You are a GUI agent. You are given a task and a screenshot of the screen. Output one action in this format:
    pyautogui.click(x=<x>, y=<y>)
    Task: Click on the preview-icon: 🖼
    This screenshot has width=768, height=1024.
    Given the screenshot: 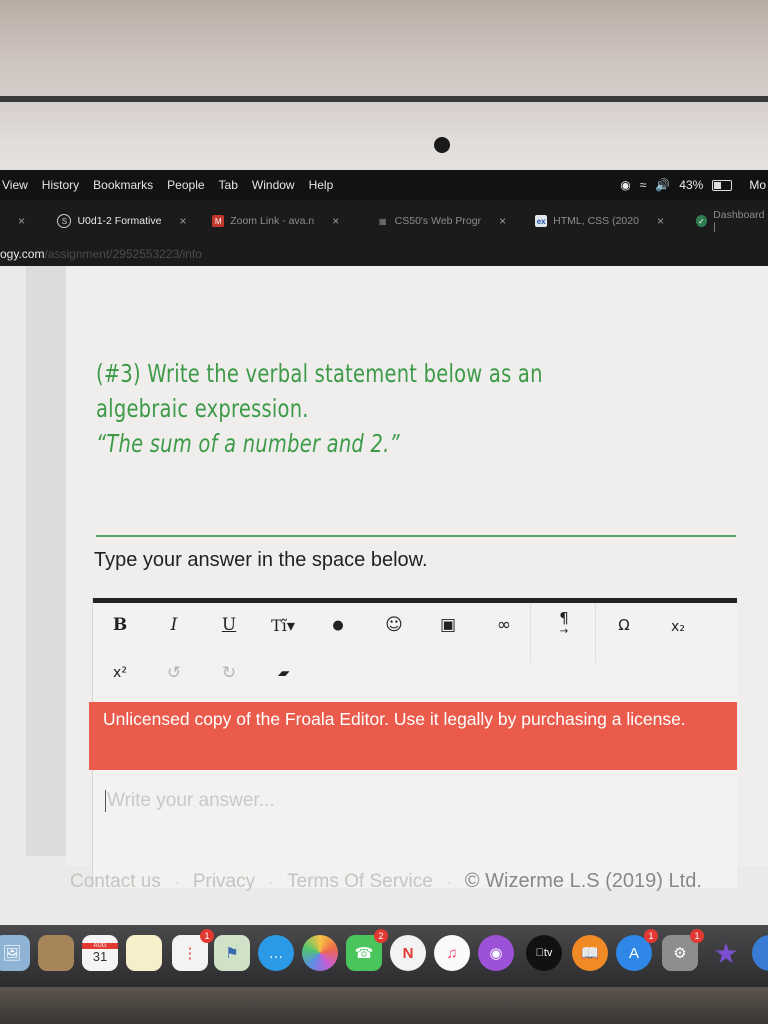 What is the action you would take?
    pyautogui.click(x=12, y=953)
    